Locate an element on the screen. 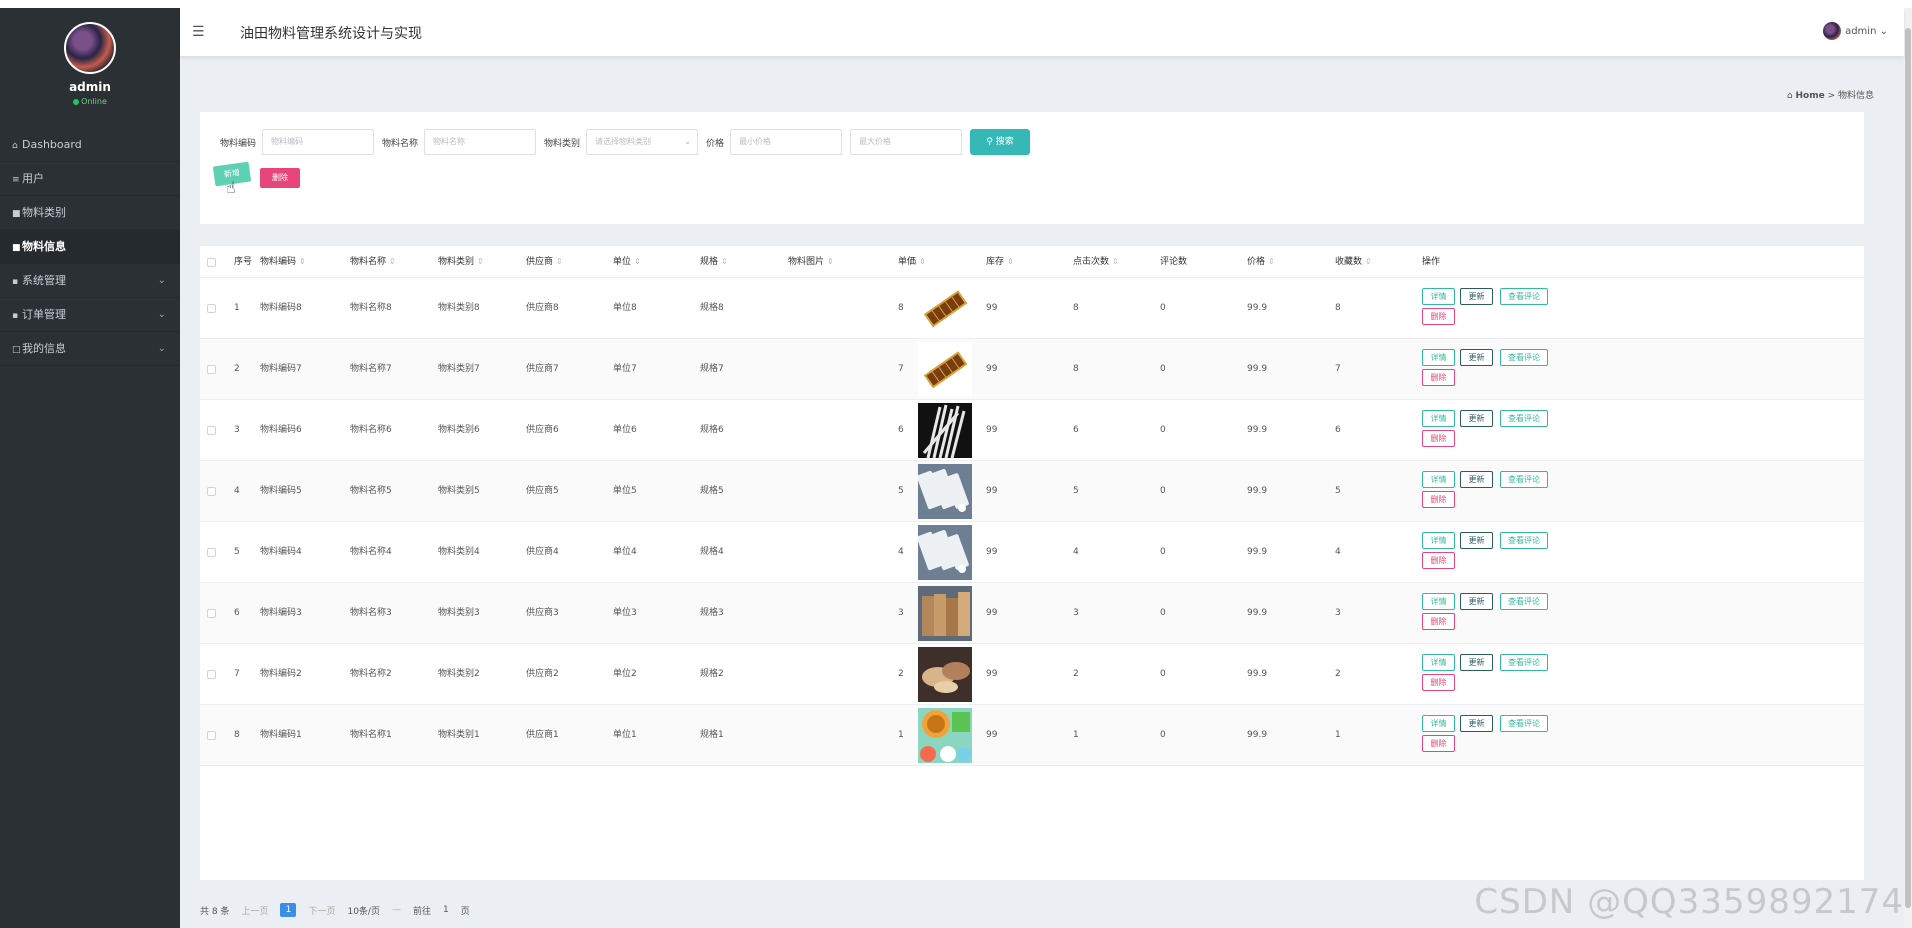  page-size-select: 10条/页 is located at coordinates (363, 910).